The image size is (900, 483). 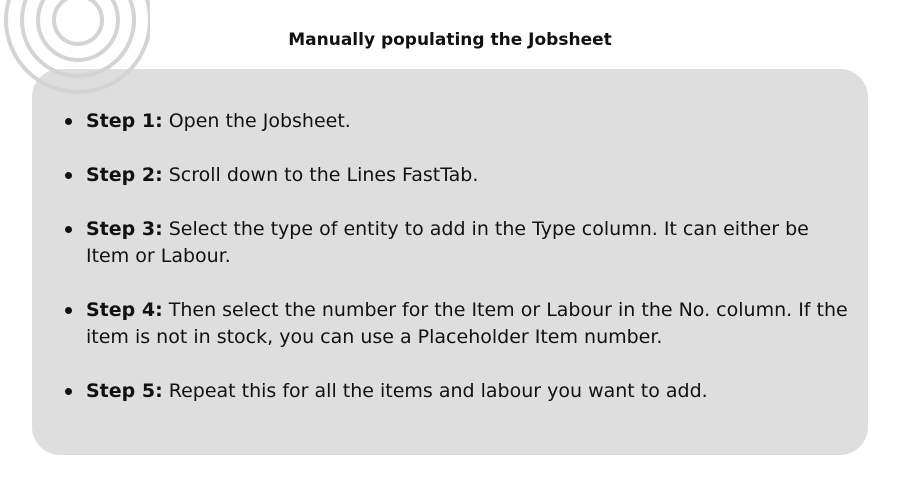 What do you see at coordinates (320, 175) in the screenshot?
I see `step-text: Scroll down to the Lines FastTab.` at bounding box center [320, 175].